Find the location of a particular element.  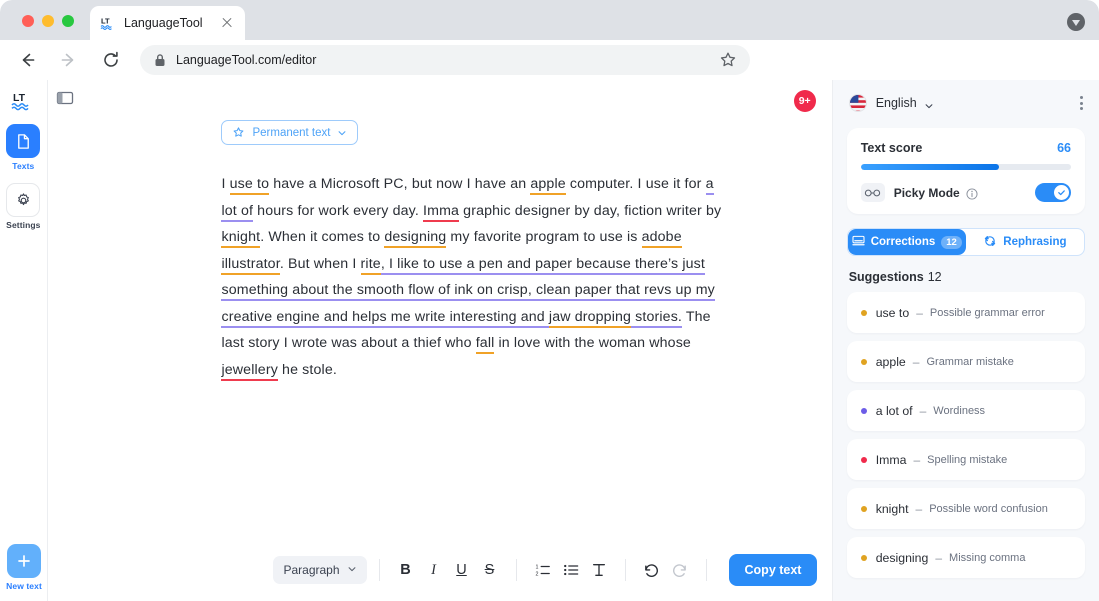

clear-formatting-icon is located at coordinates (599, 570).